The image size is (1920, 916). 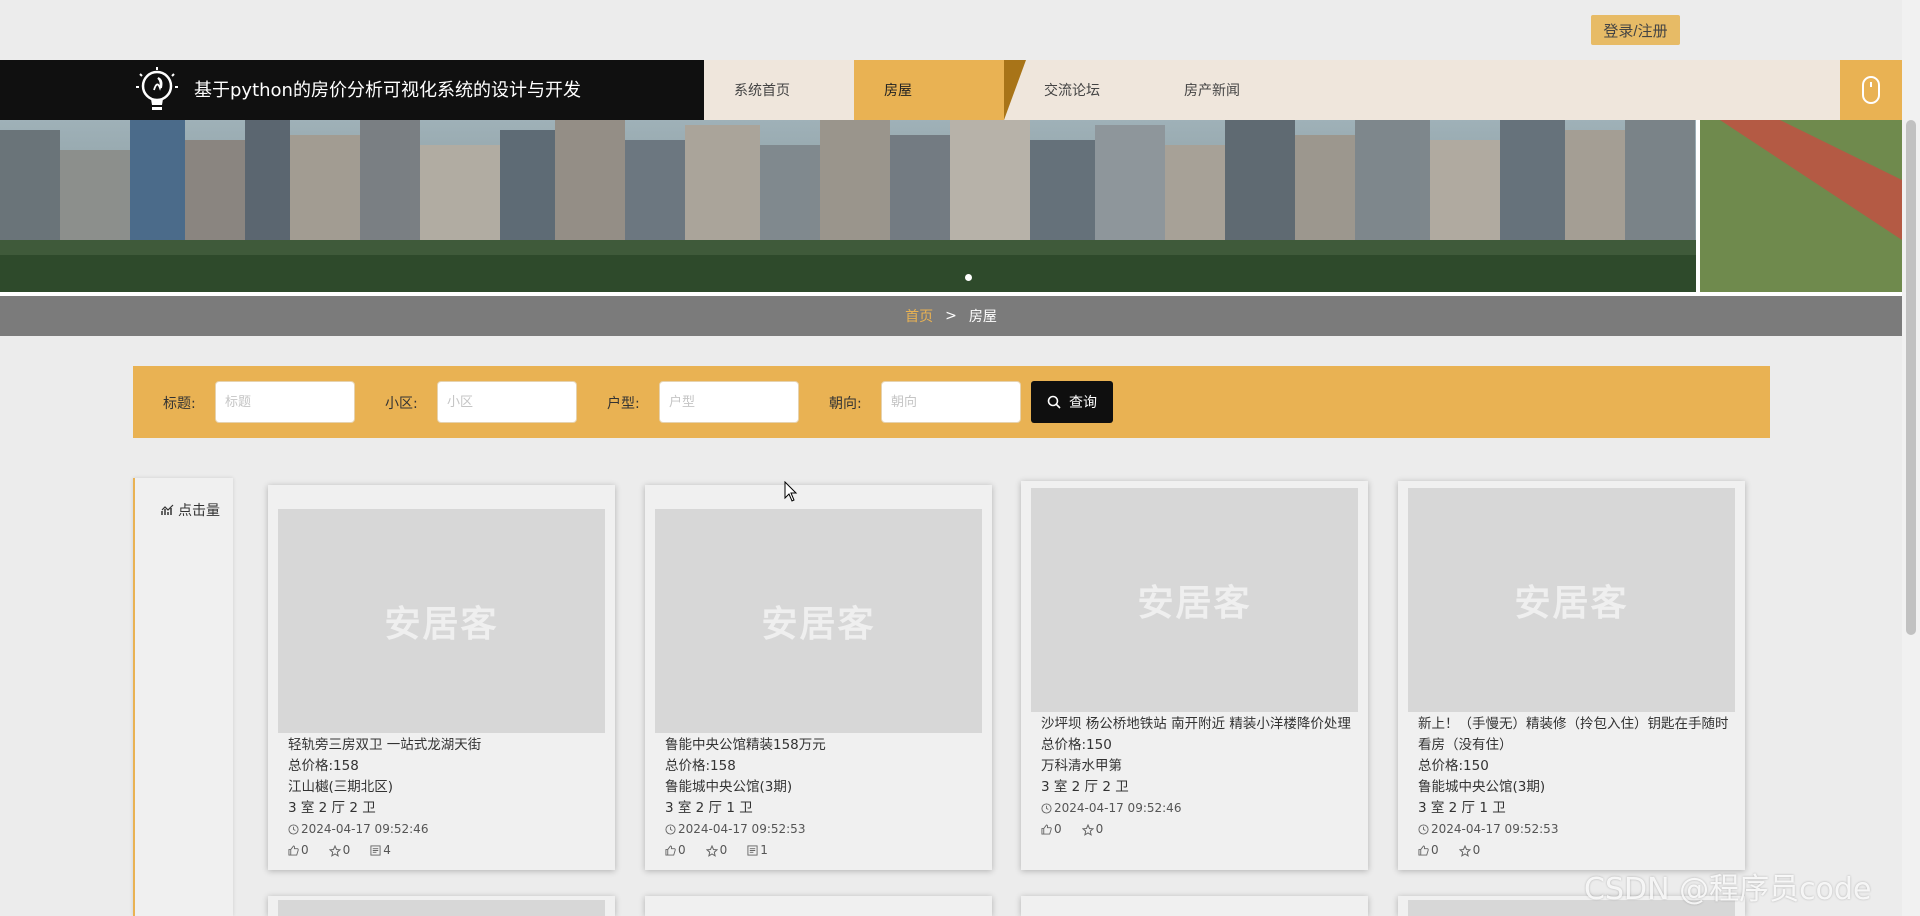 I want to click on house-time: 2024-04-17 09:52:46, so click(x=1198, y=808).